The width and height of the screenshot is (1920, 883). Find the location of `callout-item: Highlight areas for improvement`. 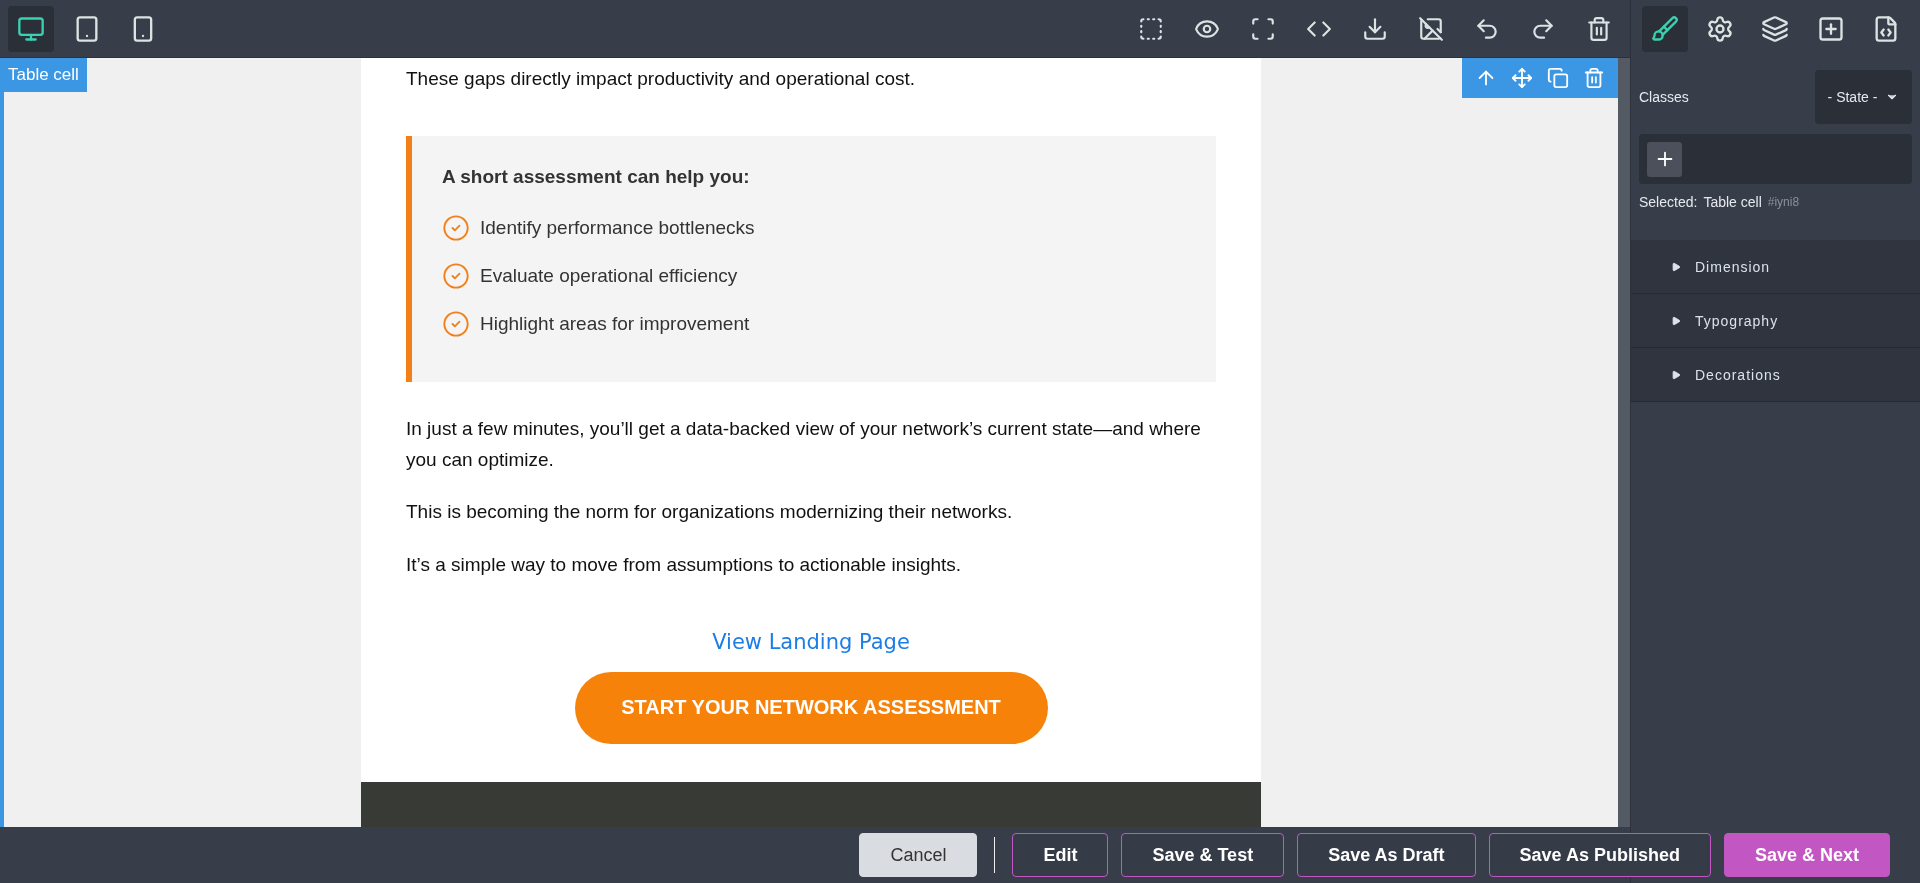

callout-item: Highlight areas for improvement is located at coordinates (615, 324).